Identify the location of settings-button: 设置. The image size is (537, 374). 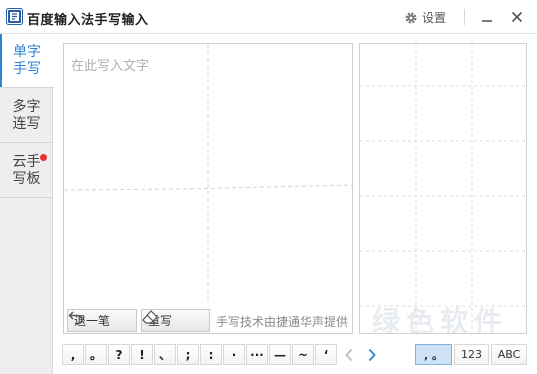
(425, 17).